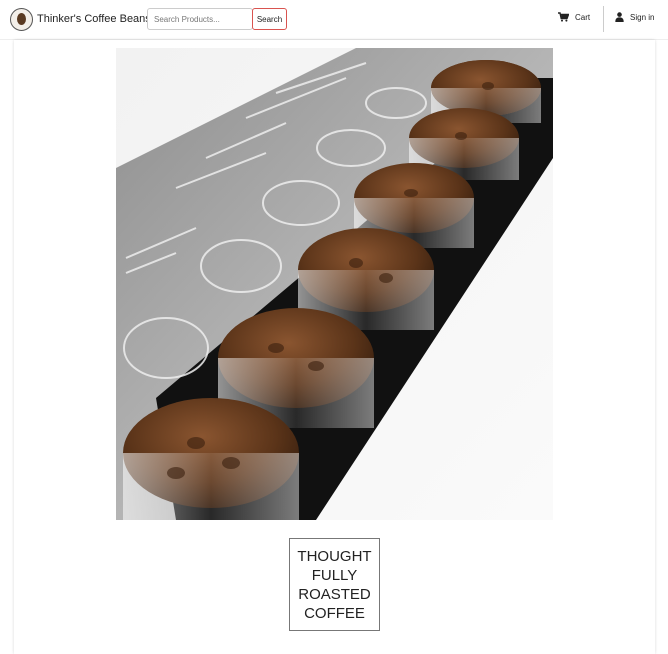 The image size is (668, 654). Describe the element at coordinates (94, 19) in the screenshot. I see `brand-name: Thinker's Coffee Beans` at that location.